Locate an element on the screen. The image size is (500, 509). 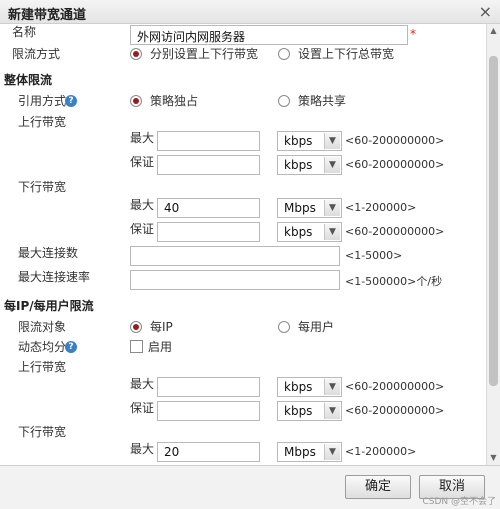
overall-up-guarantee-unit-select: kbps ▼ is located at coordinates (309, 165).